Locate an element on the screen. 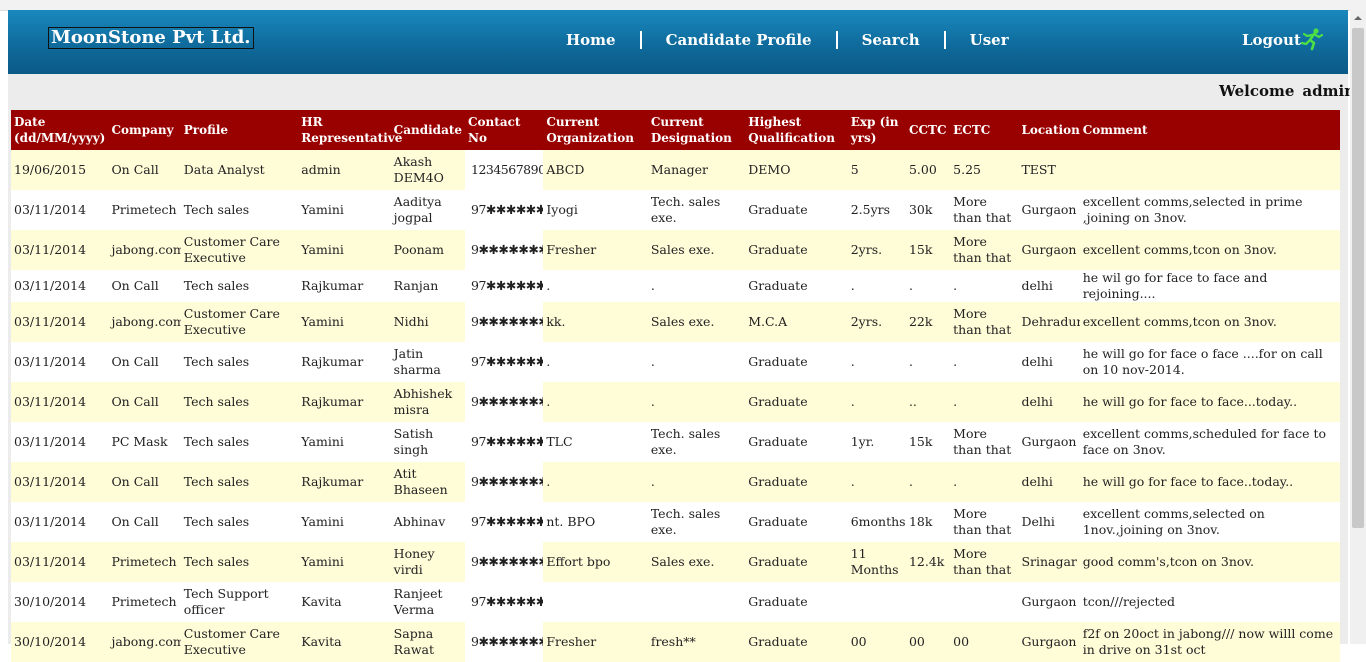  running-man-icon is located at coordinates (1312, 39).